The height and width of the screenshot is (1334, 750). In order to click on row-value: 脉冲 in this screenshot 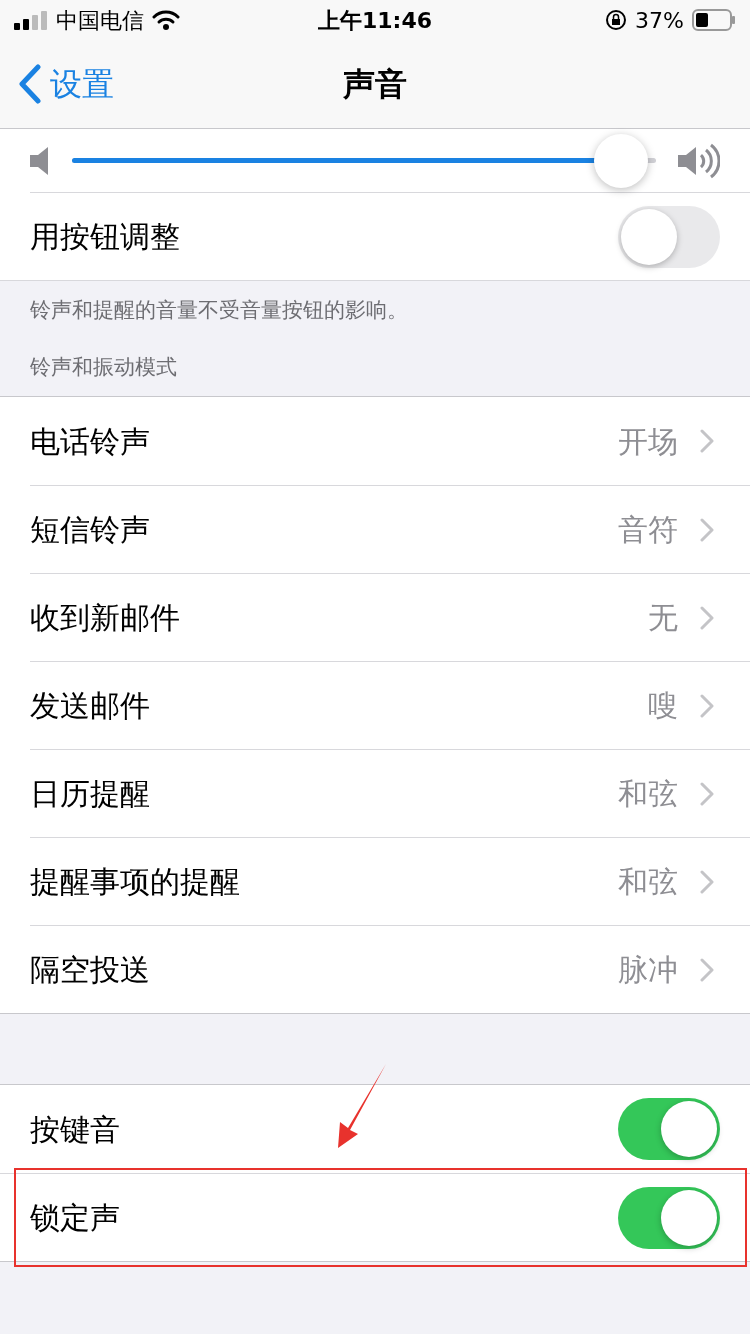, I will do `click(648, 970)`.